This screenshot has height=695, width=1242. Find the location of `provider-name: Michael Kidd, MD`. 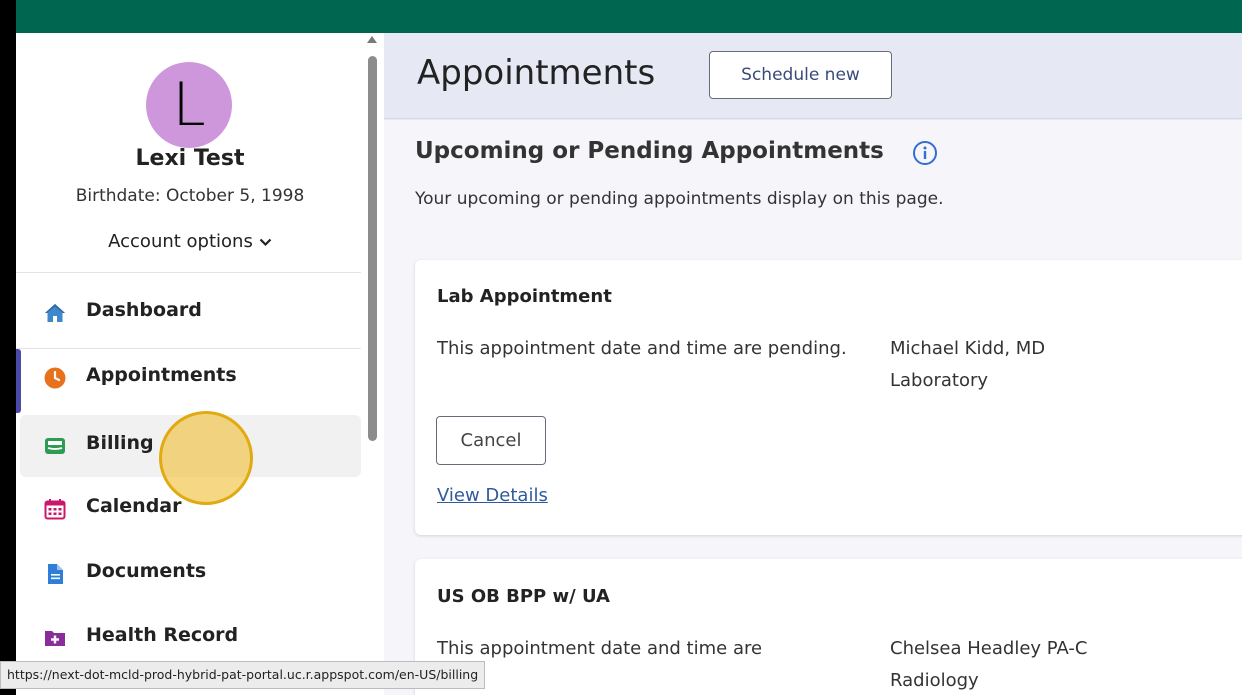

provider-name: Michael Kidd, MD is located at coordinates (968, 348).